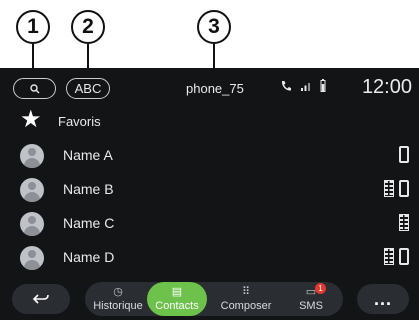 The image size is (419, 320). Describe the element at coordinates (88, 88) in the screenshot. I see `alphabetical-sort-button: ABC` at that location.